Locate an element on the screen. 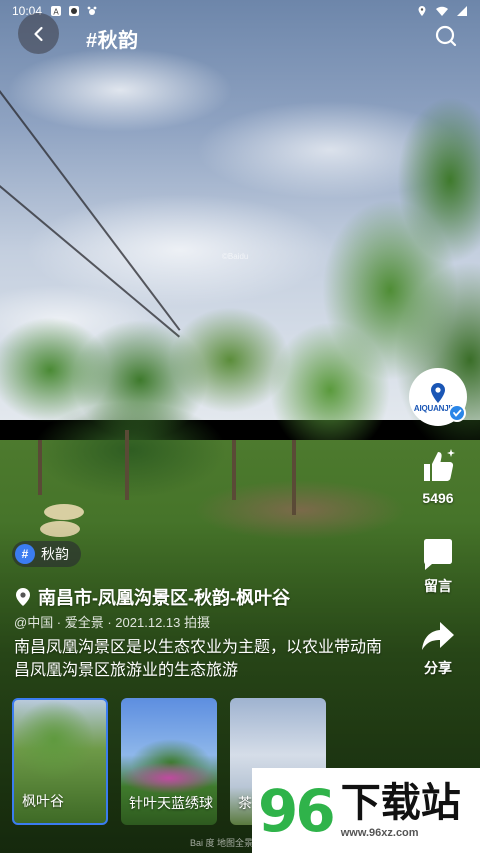  topic-tag: # 秋韵 is located at coordinates (46, 554).